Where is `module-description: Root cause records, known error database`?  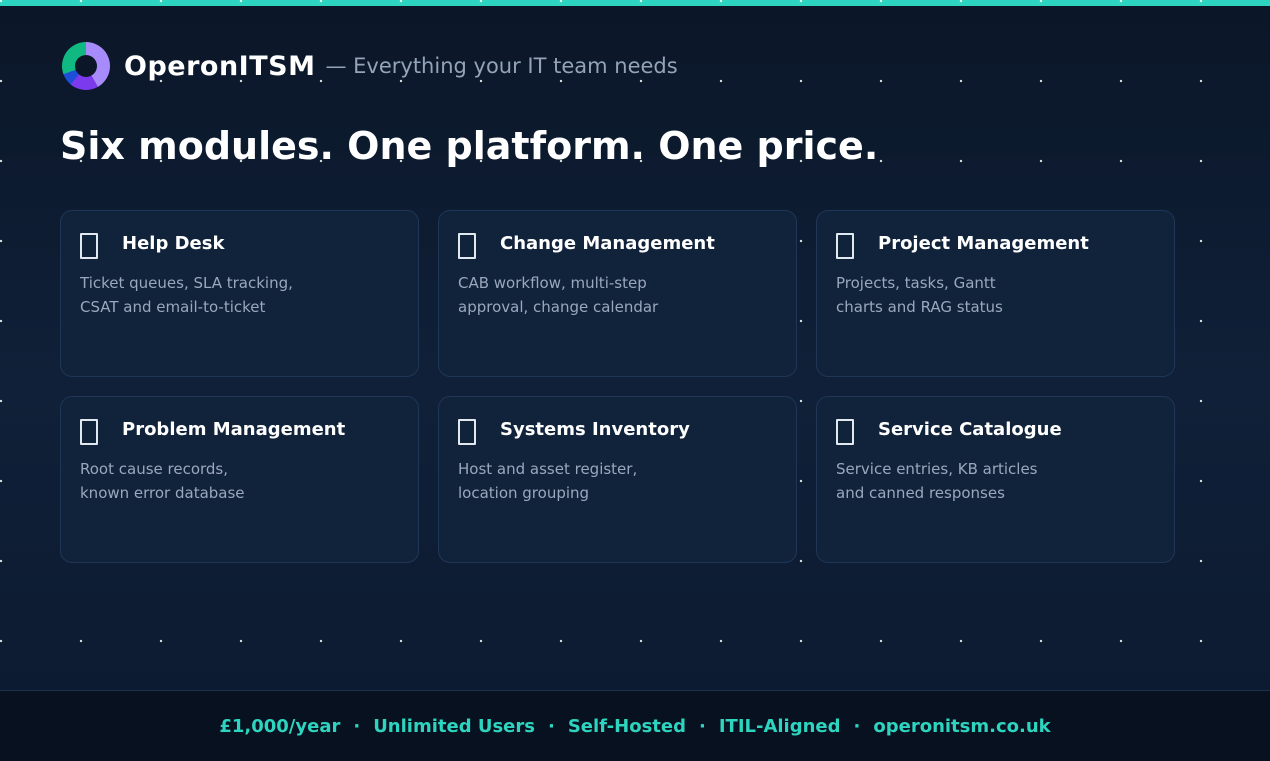
module-description: Root cause records, known error database is located at coordinates (200, 481).